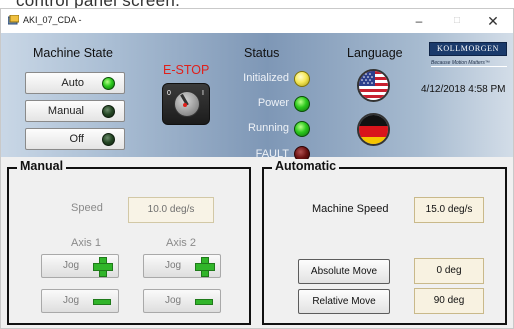 This screenshot has width=514, height=329. I want to click on initialized-led-icon, so click(302, 79).